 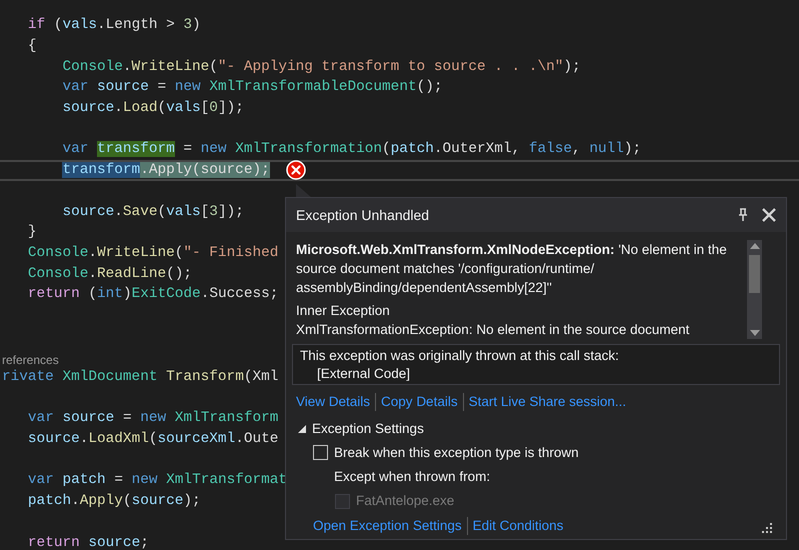 What do you see at coordinates (351, 149) in the screenshot?
I see `code-line: var transform = new XmlTransformation(patch.OuterXml, false, null);` at bounding box center [351, 149].